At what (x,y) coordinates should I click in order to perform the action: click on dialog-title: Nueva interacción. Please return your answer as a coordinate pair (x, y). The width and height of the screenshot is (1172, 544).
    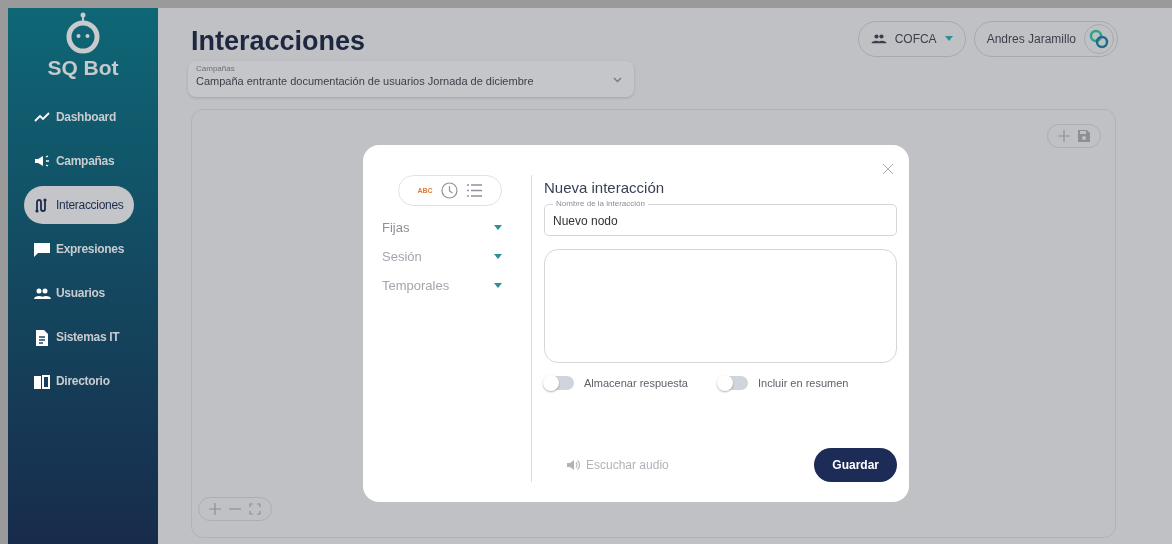
    Looking at the image, I should click on (605, 187).